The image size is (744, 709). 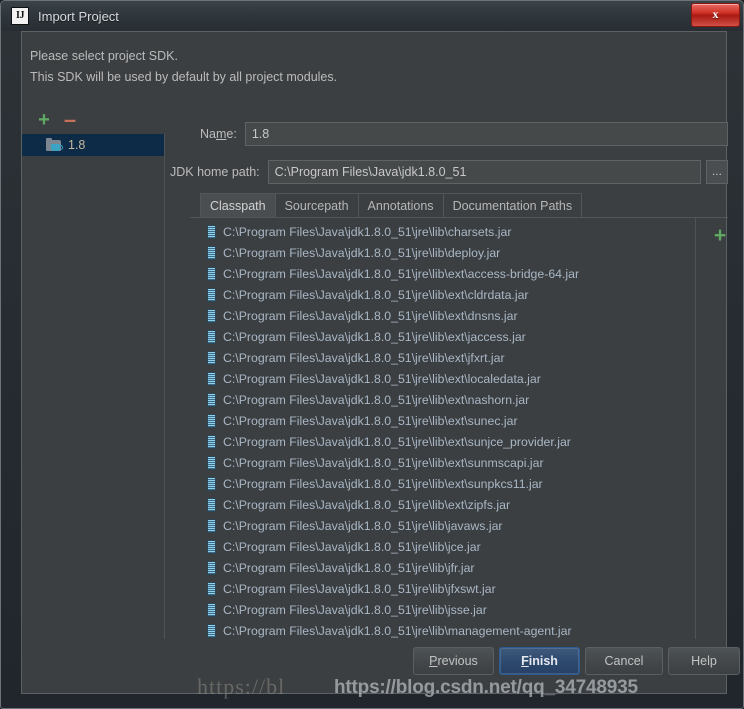 I want to click on sdk-list-item-label: 1.8, so click(x=77, y=145).